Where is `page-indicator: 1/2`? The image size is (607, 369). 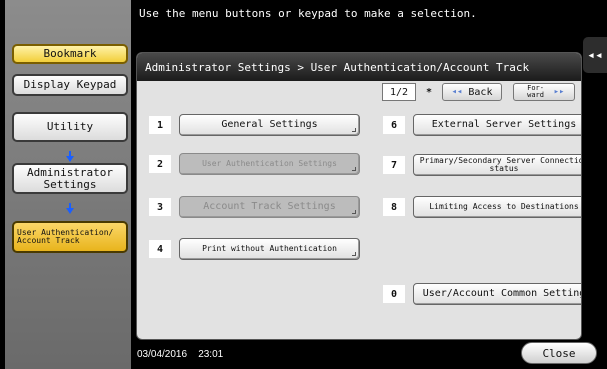
page-indicator: 1/2 is located at coordinates (399, 92).